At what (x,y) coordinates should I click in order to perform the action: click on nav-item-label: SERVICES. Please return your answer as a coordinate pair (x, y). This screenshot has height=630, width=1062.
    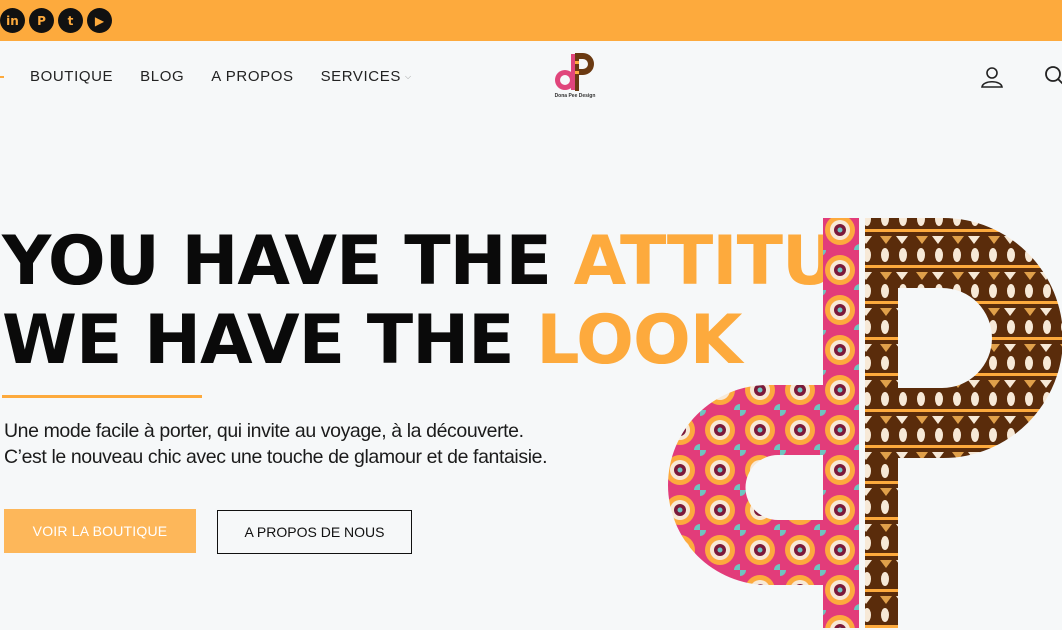
    Looking at the image, I should click on (360, 76).